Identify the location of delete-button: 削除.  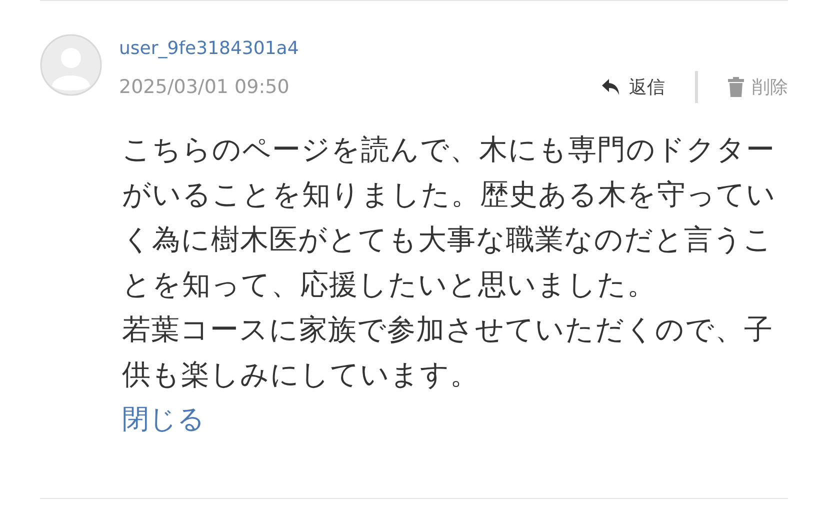
(758, 87).